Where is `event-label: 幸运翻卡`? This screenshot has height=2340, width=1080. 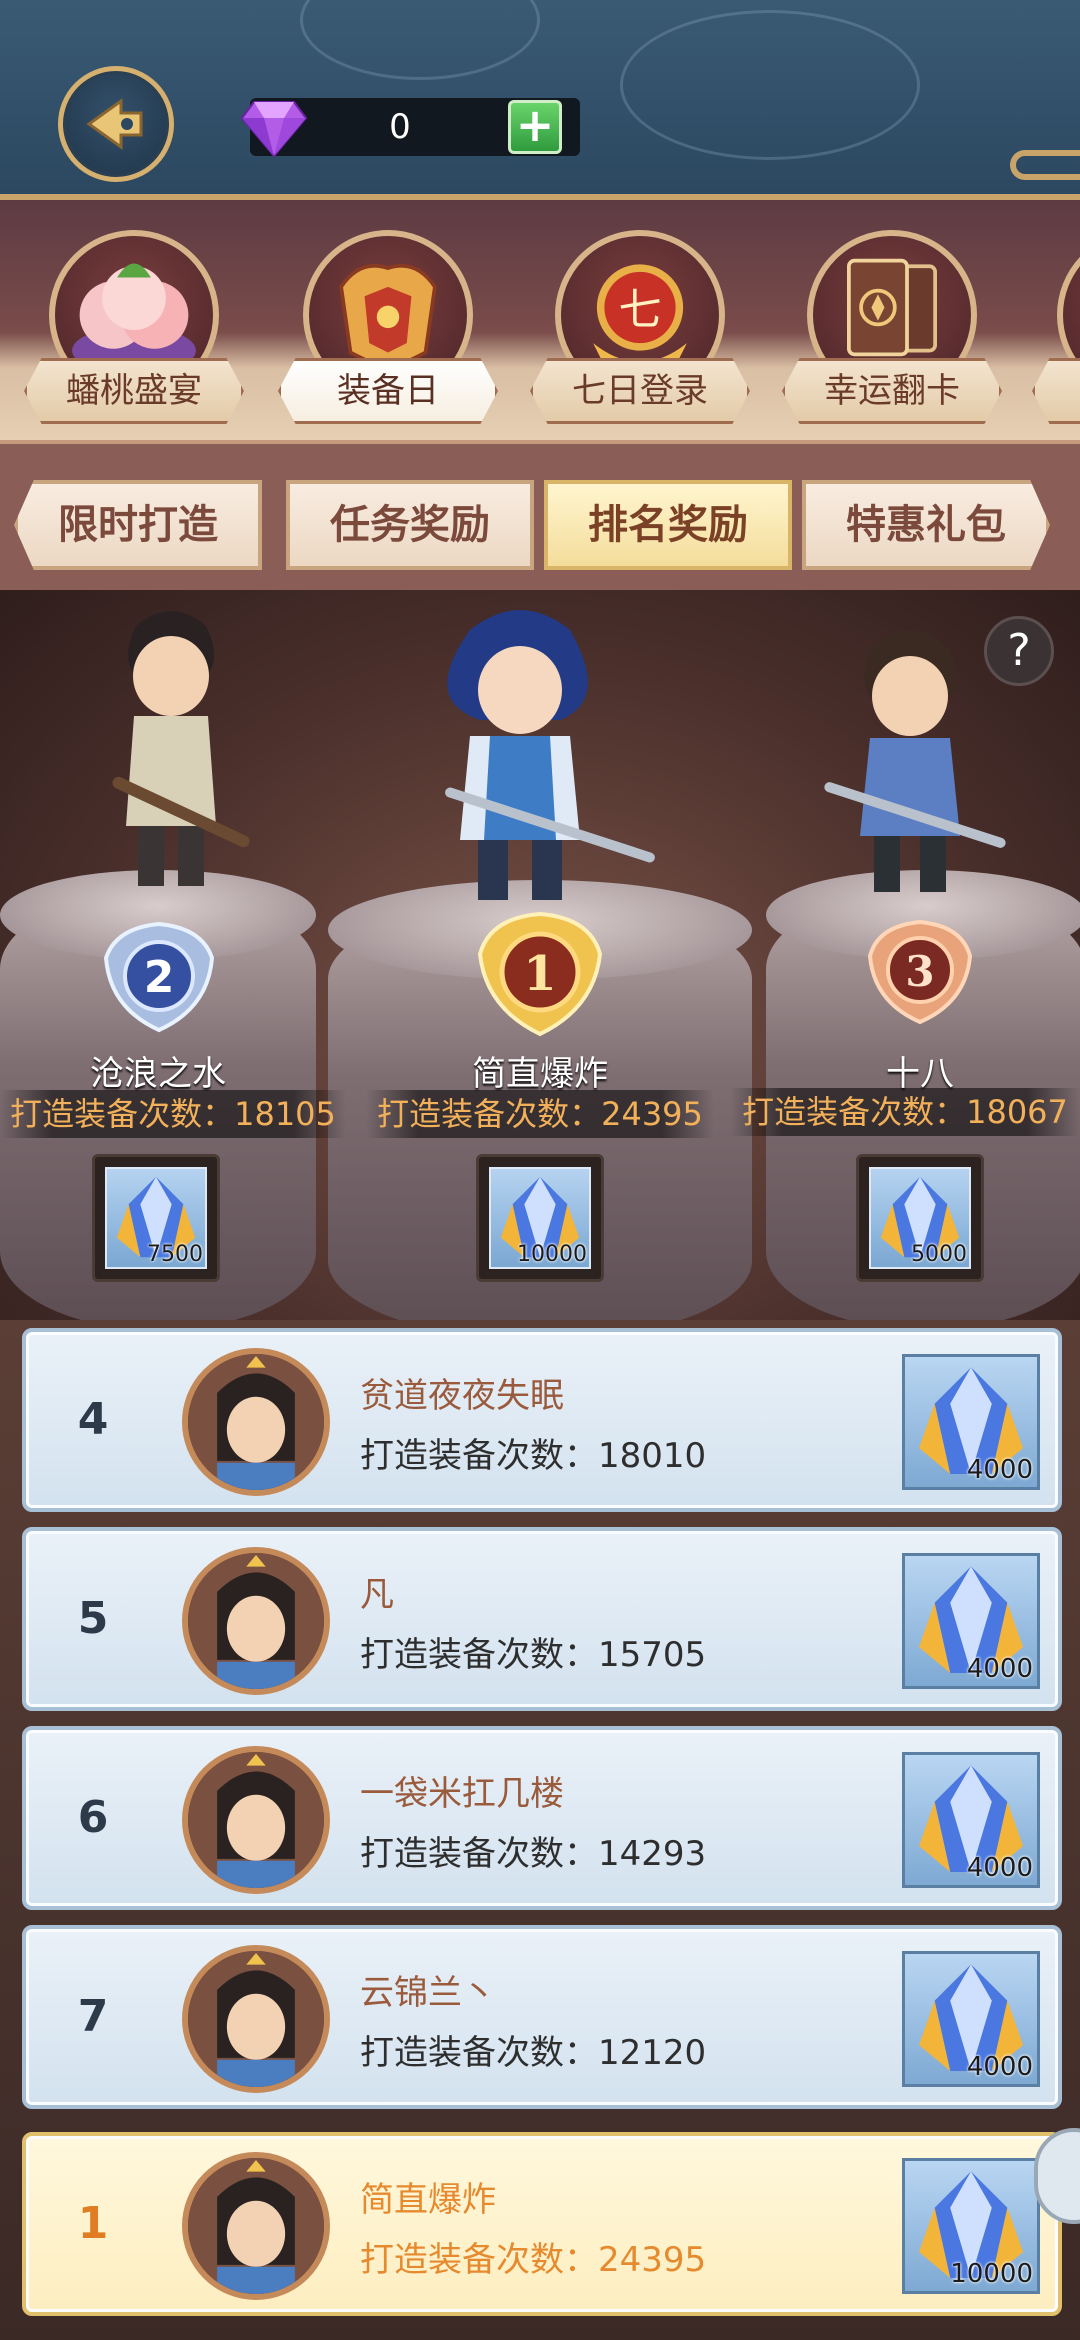 event-label: 幸运翻卡 is located at coordinates (892, 391).